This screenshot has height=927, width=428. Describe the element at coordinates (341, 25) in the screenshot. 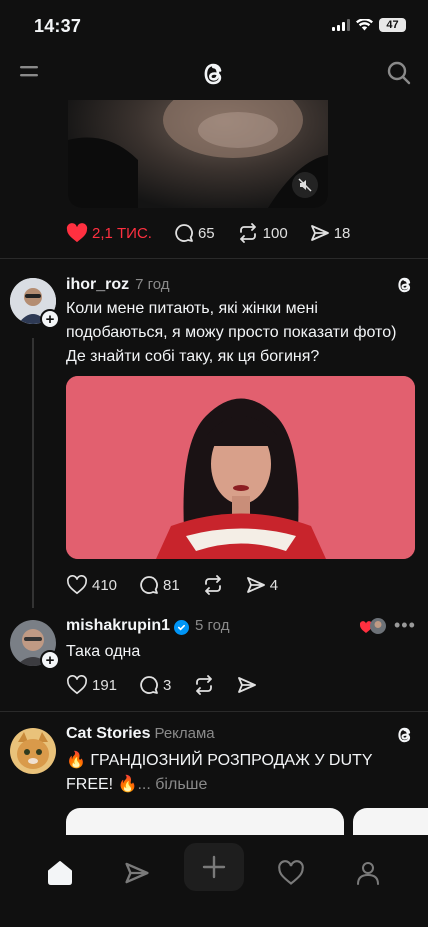

I see `signal-icon` at that location.